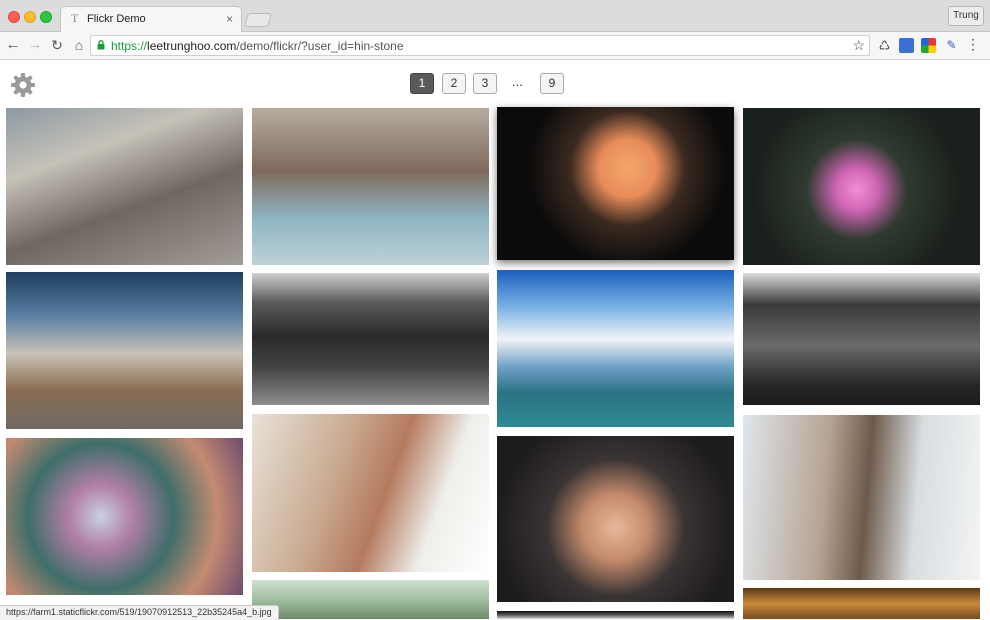 This screenshot has height=620, width=990. Describe the element at coordinates (79, 45) in the screenshot. I see `home-icon: ⌂` at that location.